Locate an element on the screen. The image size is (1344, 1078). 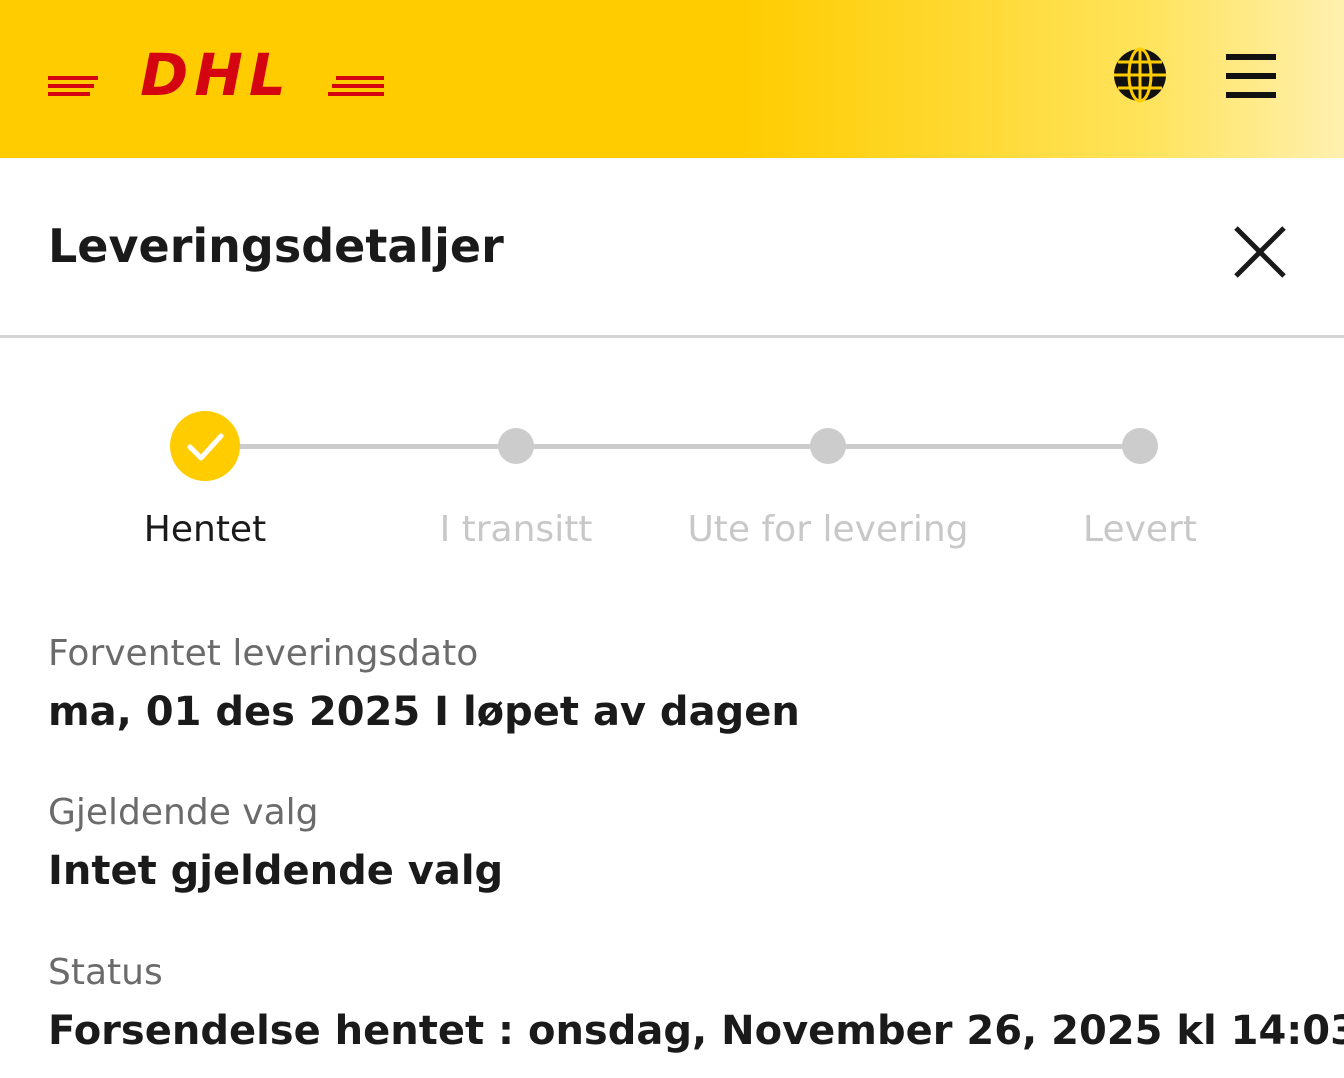
dhl-logo: DHL is located at coordinates (216, 75).